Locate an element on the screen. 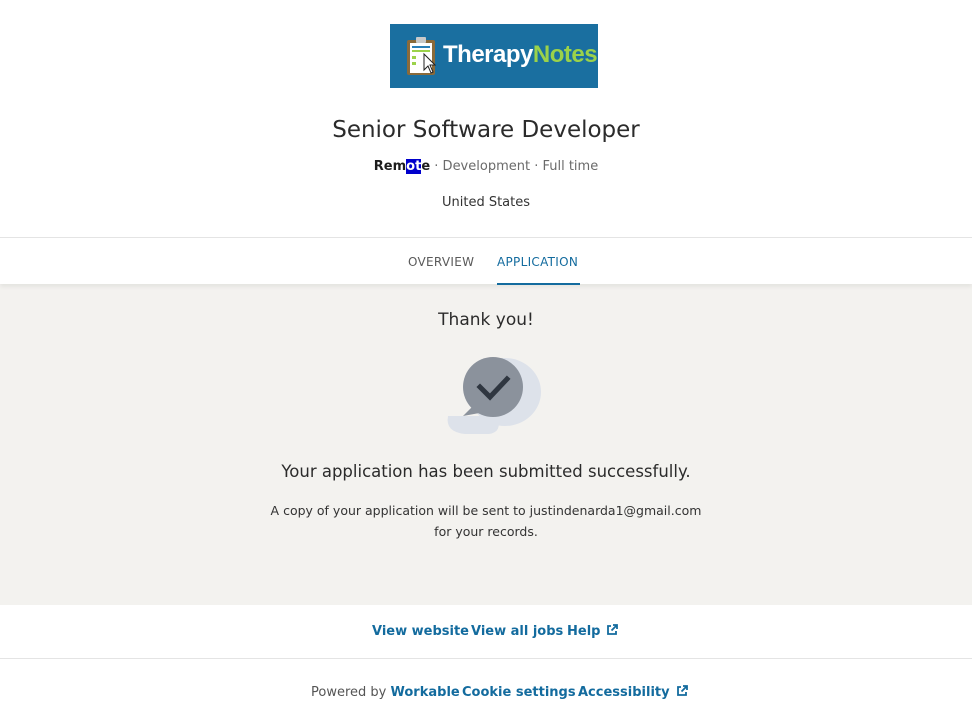 The width and height of the screenshot is (972, 727). accessibility-link-label: Accessibility is located at coordinates (624, 692).